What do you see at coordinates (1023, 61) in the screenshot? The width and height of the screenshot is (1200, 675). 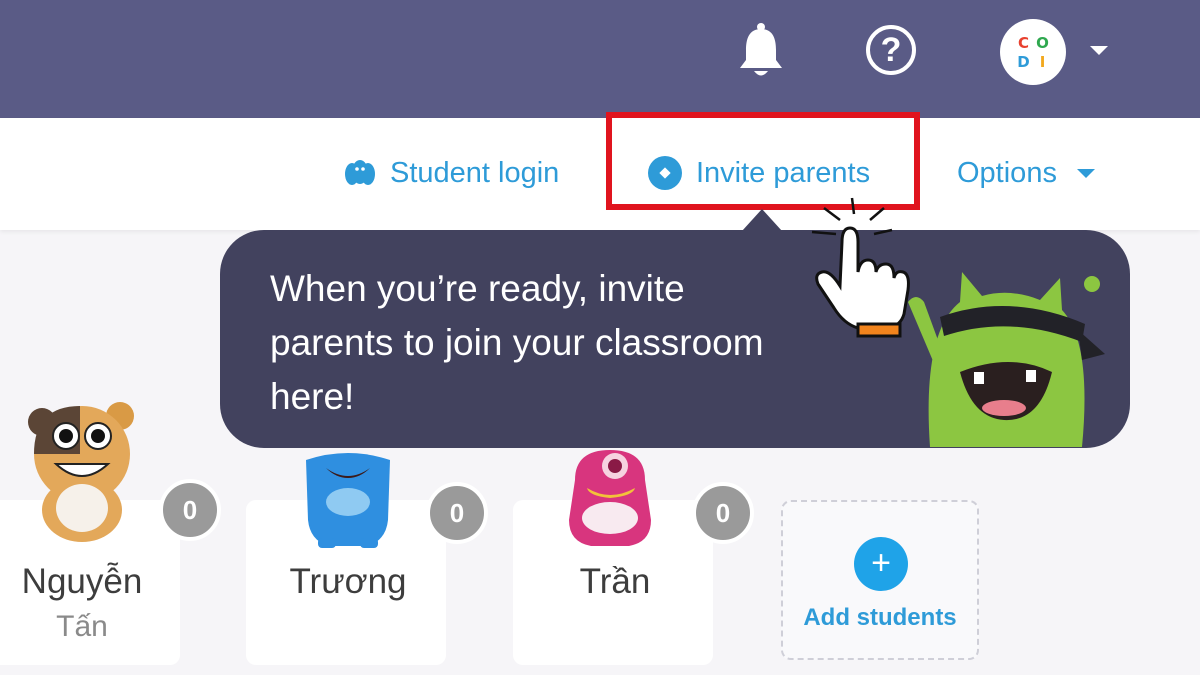 I see `avatar-letter: D` at bounding box center [1023, 61].